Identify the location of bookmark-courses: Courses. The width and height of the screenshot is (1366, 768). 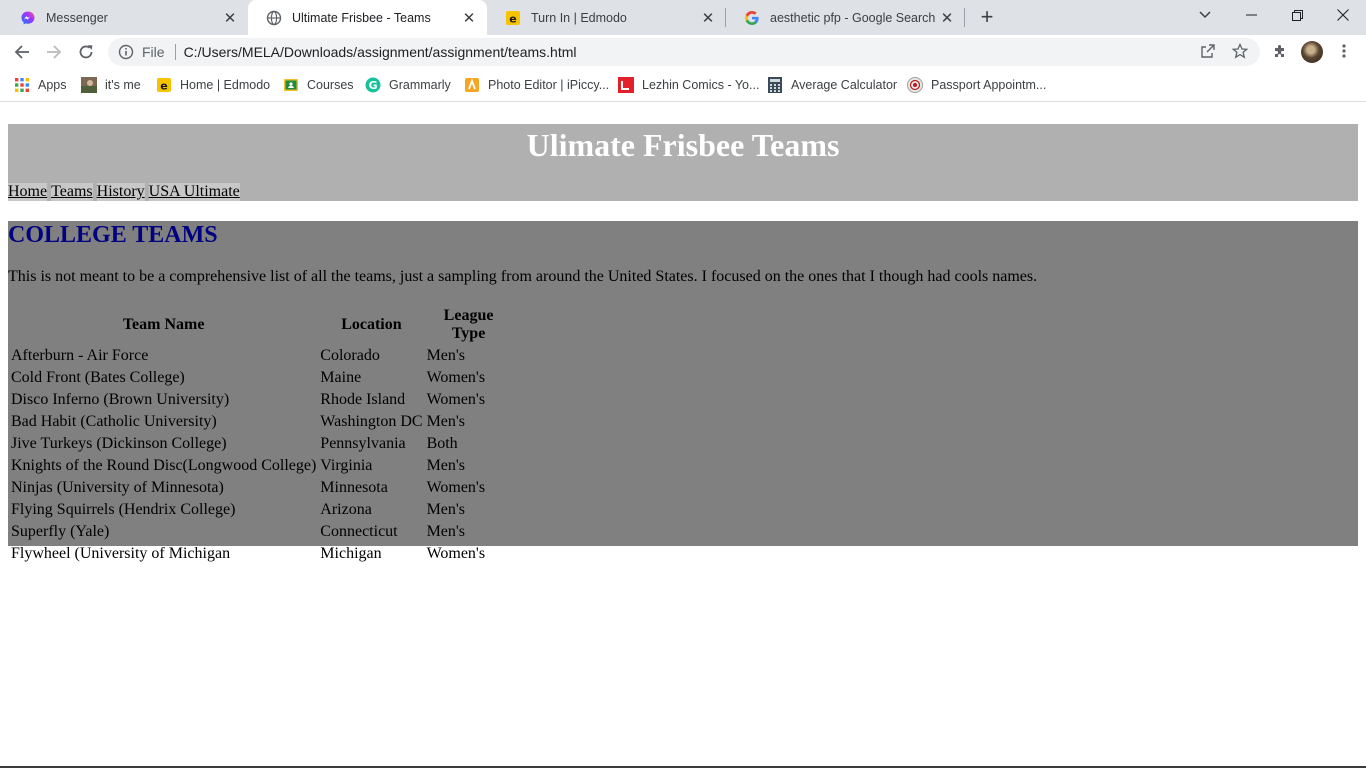
(318, 85).